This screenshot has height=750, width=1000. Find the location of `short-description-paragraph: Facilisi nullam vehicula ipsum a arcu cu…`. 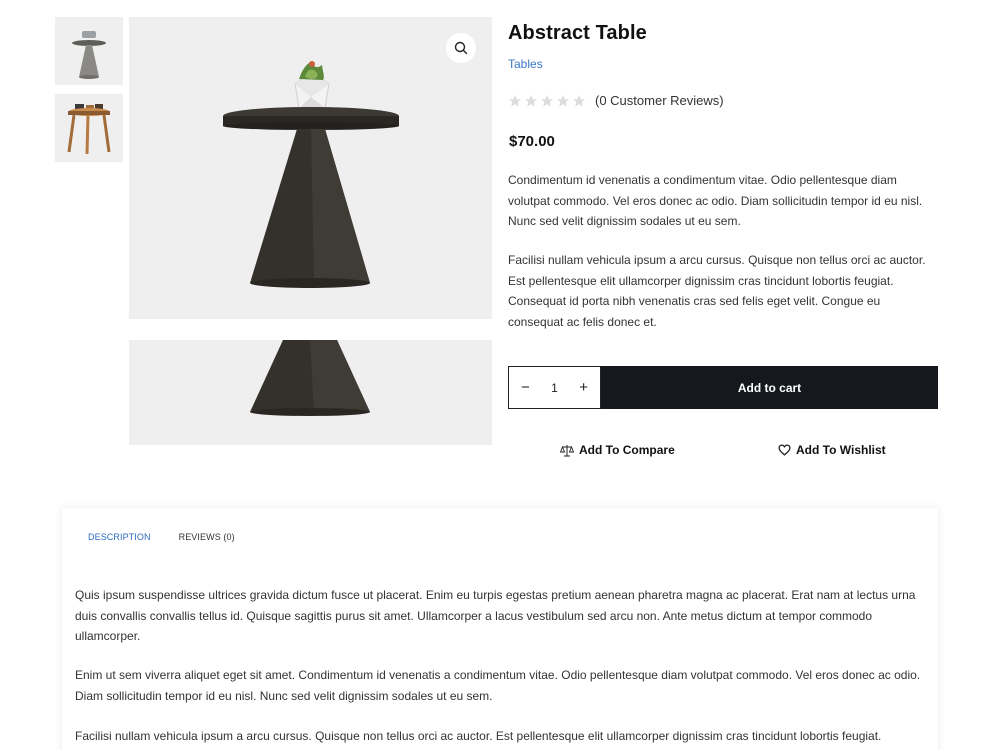

short-description-paragraph: Facilisi nullam vehicula ipsum a arcu cu… is located at coordinates (717, 291).